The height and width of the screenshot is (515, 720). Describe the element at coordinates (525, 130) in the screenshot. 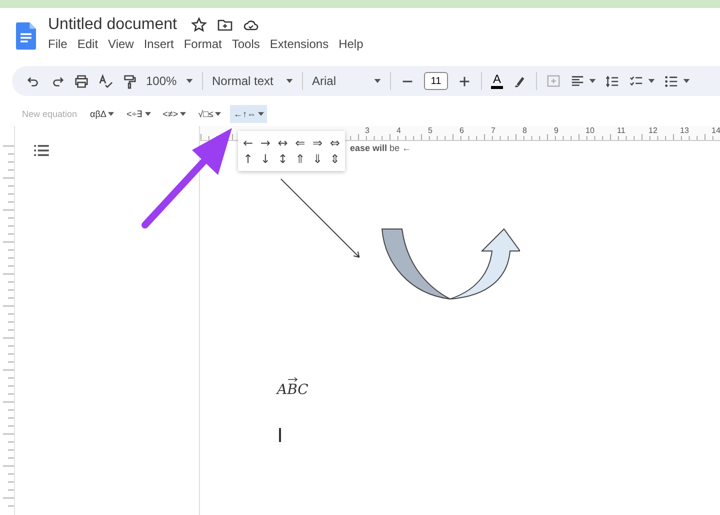

I see `ruler-number: 8` at that location.